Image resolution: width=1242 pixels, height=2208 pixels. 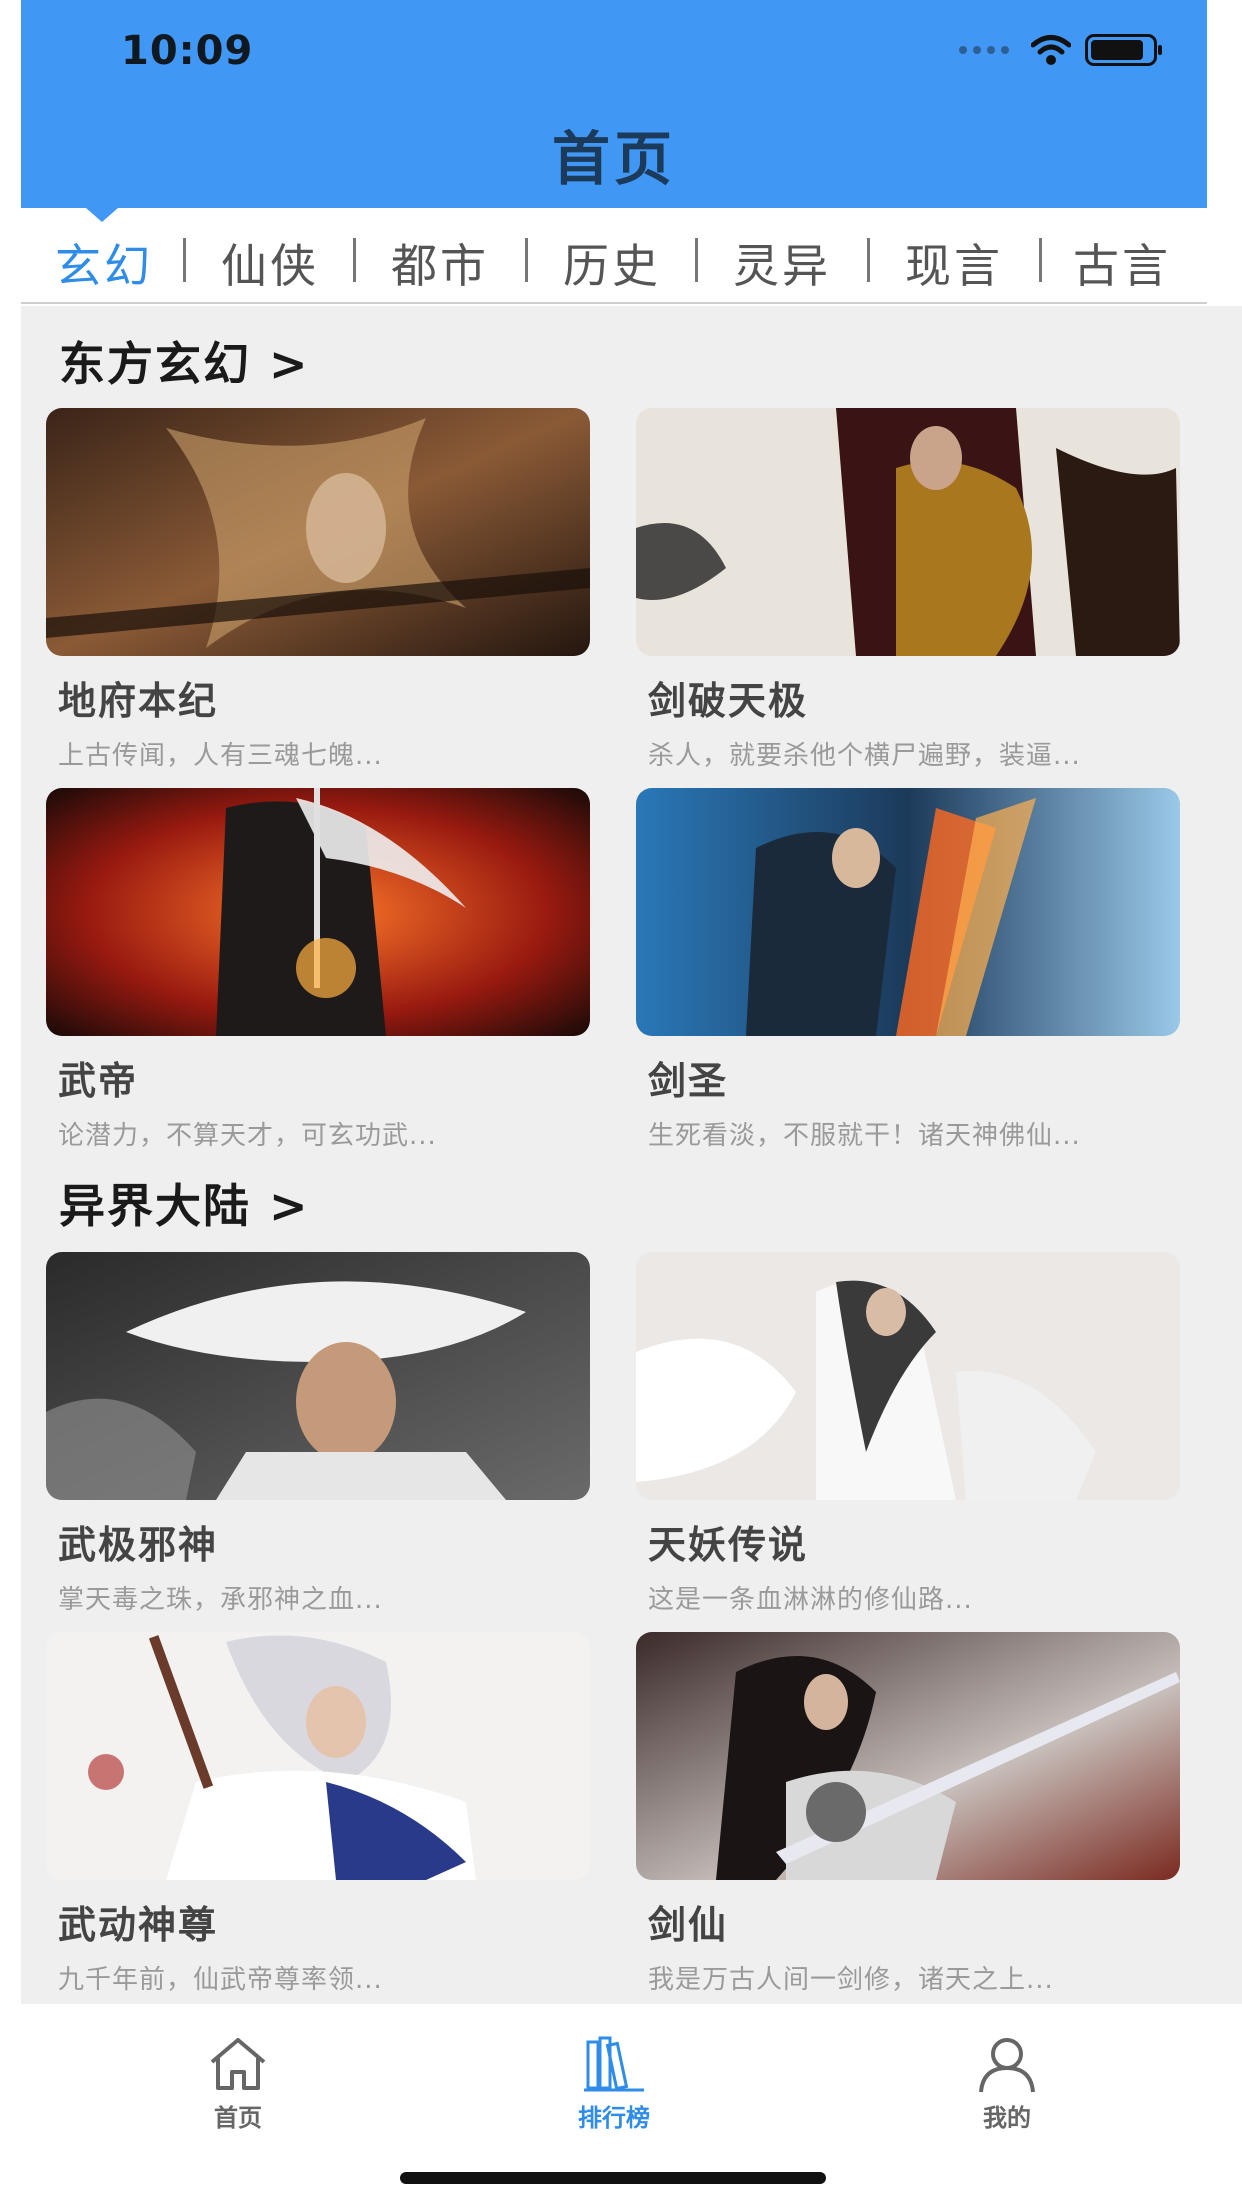 I want to click on book-title: 剑破天极, so click(x=728, y=701).